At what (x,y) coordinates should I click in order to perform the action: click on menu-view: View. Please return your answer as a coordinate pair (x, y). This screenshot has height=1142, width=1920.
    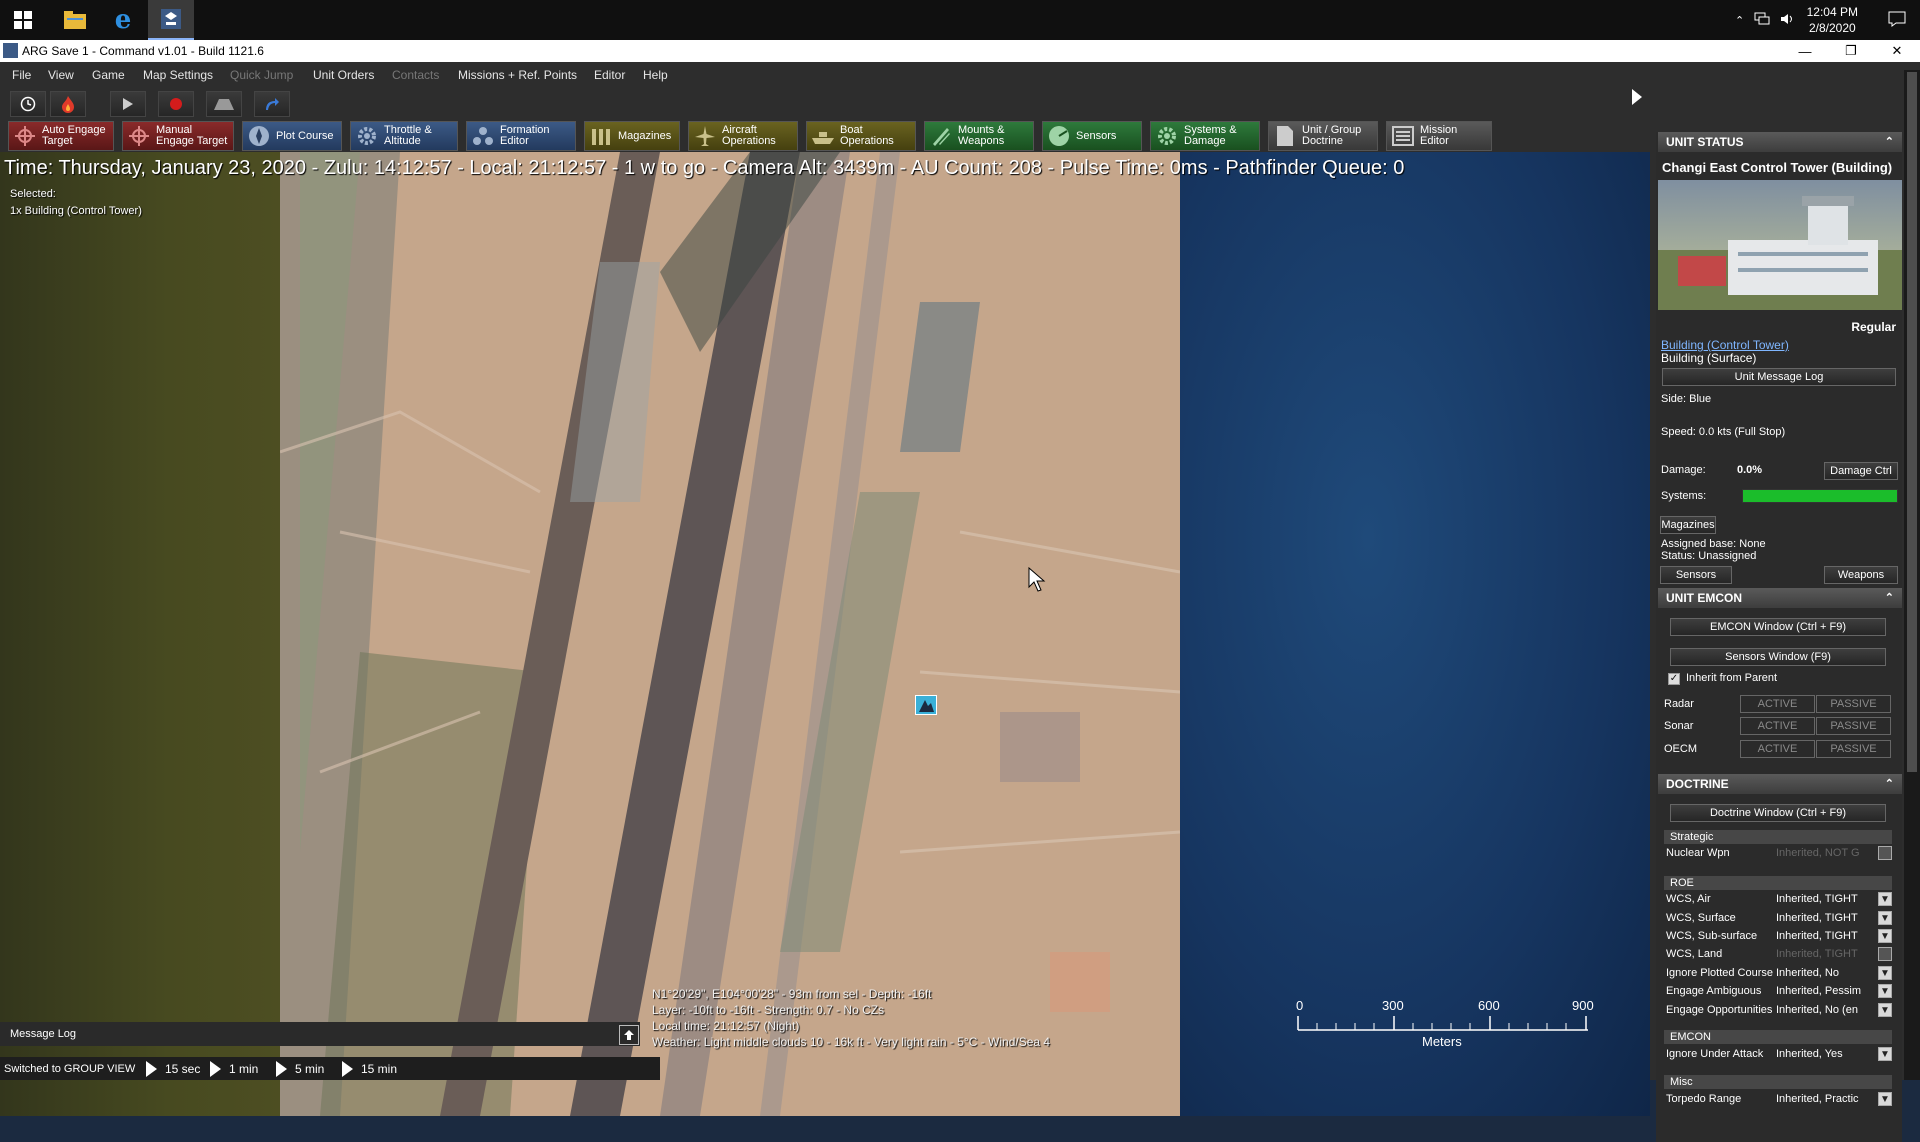
    Looking at the image, I should click on (61, 75).